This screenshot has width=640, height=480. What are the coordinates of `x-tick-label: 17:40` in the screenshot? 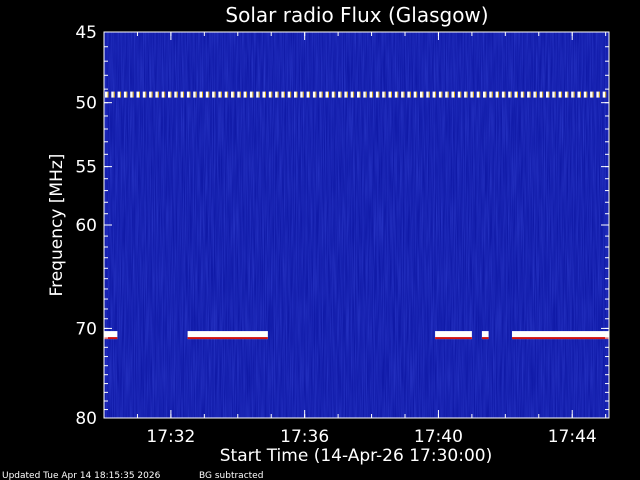 It's located at (438, 437).